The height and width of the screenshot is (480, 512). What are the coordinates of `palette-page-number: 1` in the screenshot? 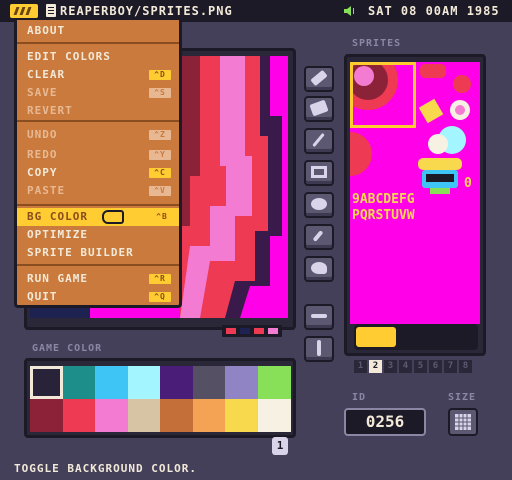 It's located at (280, 446).